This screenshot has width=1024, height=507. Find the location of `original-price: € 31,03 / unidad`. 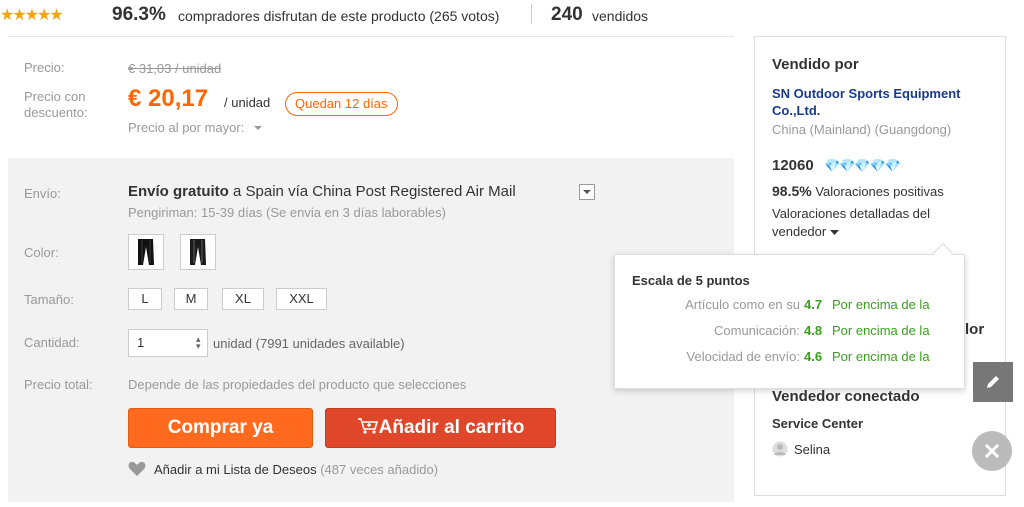

original-price: € 31,03 / unidad is located at coordinates (175, 68).